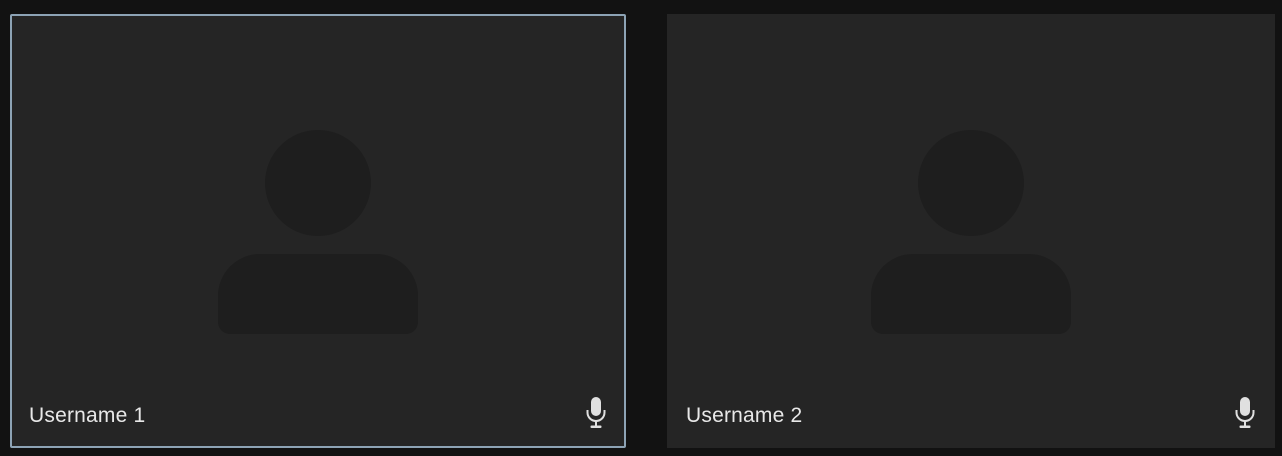 Image resolution: width=1282 pixels, height=456 pixels. What do you see at coordinates (744, 415) in the screenshot?
I see `participant-name: Username 2` at bounding box center [744, 415].